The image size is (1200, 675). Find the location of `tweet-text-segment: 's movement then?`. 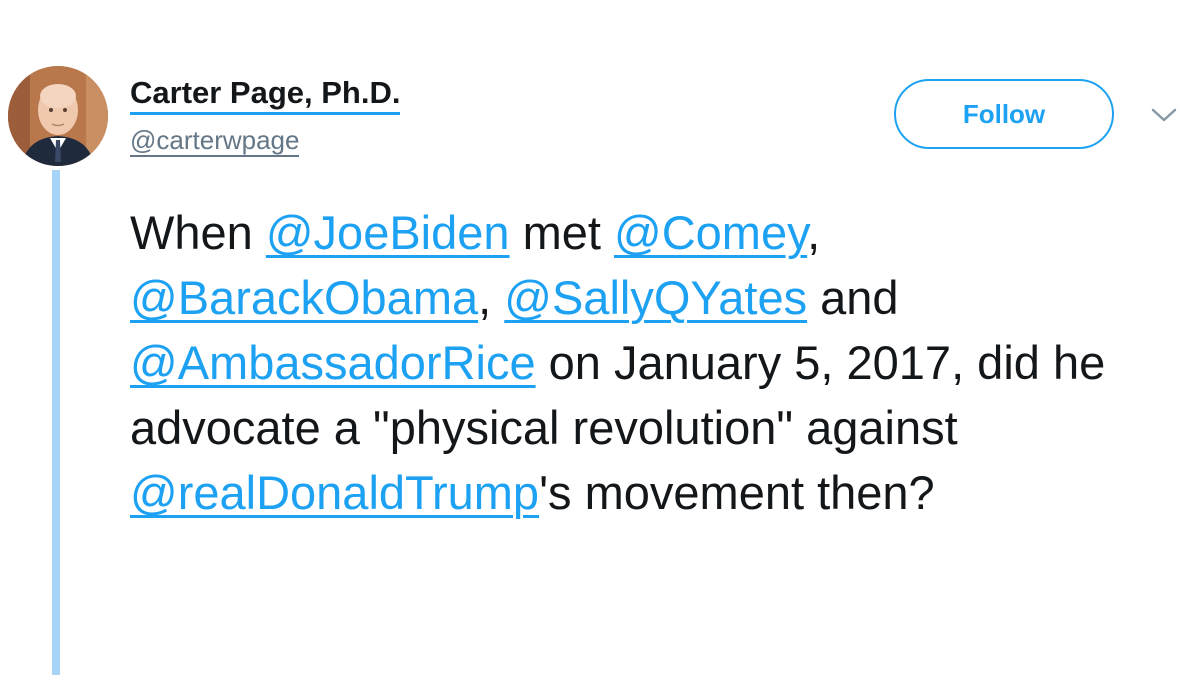

tweet-text-segment: 's movement then? is located at coordinates (737, 492).